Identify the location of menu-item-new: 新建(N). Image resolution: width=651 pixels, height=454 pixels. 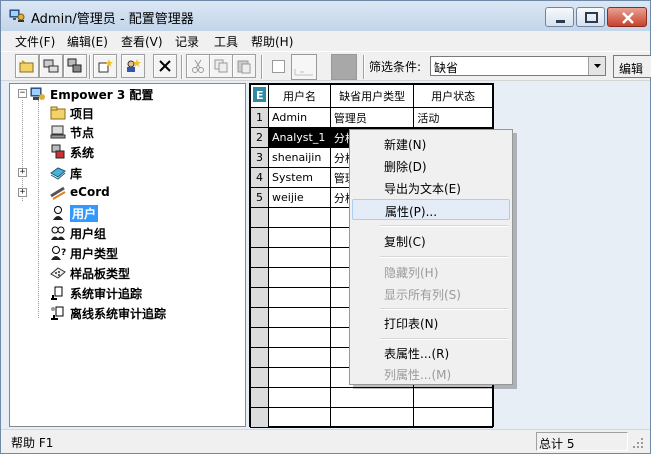
(431, 143).